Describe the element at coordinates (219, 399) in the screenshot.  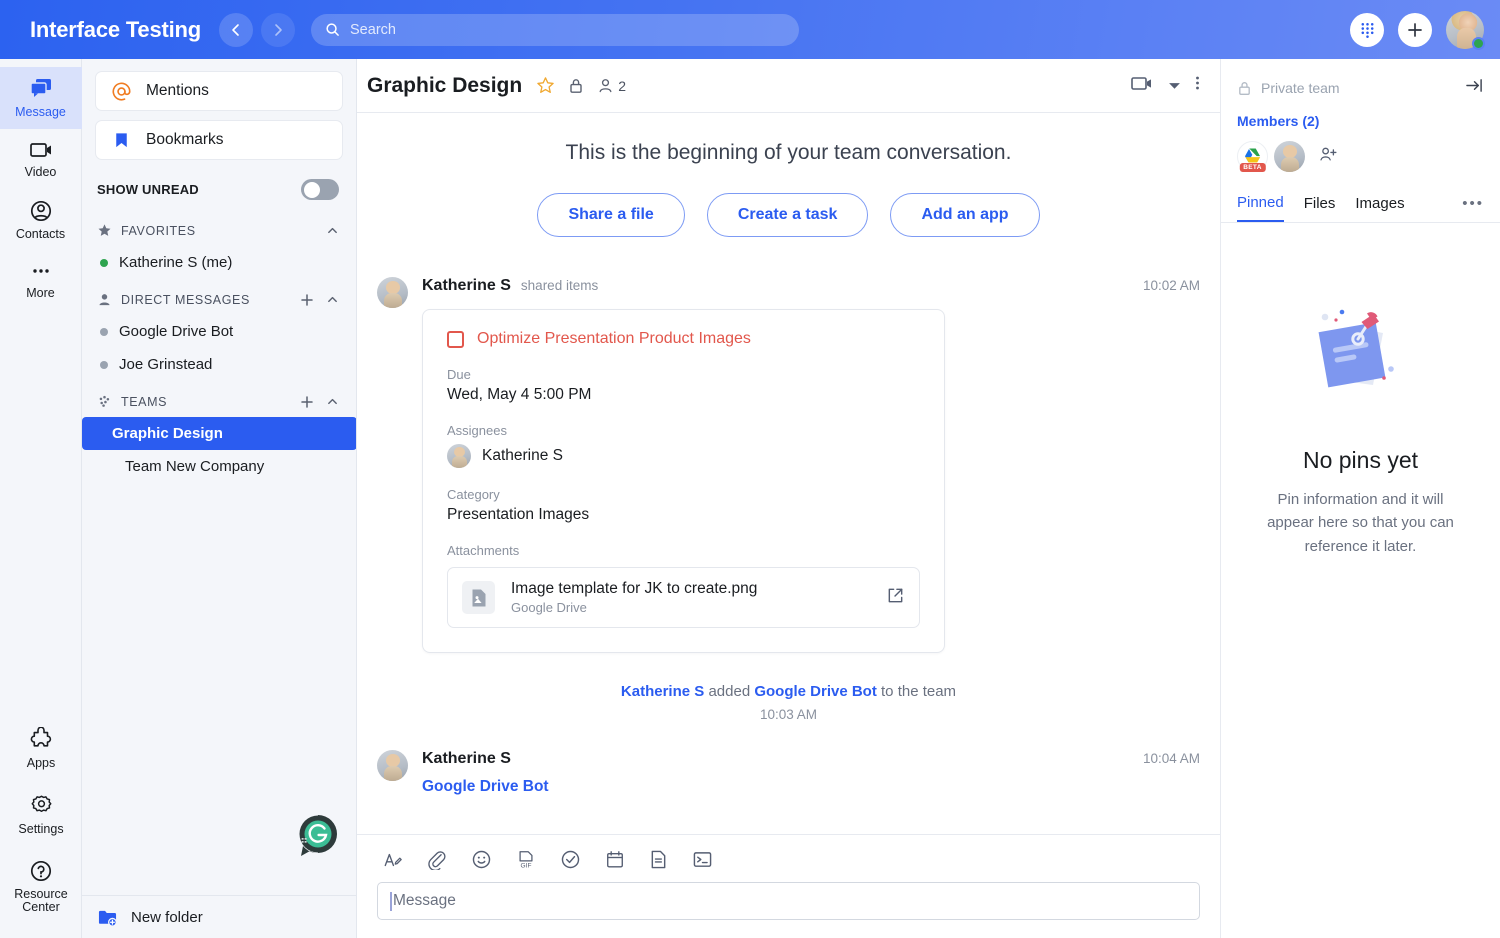
I see `teams-group-header: TEAMS` at that location.